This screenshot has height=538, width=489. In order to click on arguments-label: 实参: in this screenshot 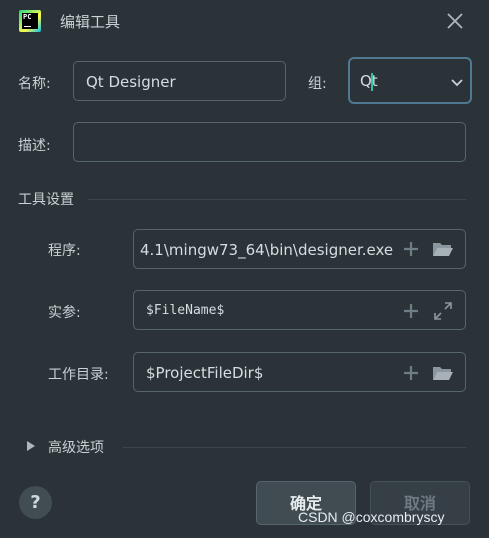, I will do `click(64, 313)`.